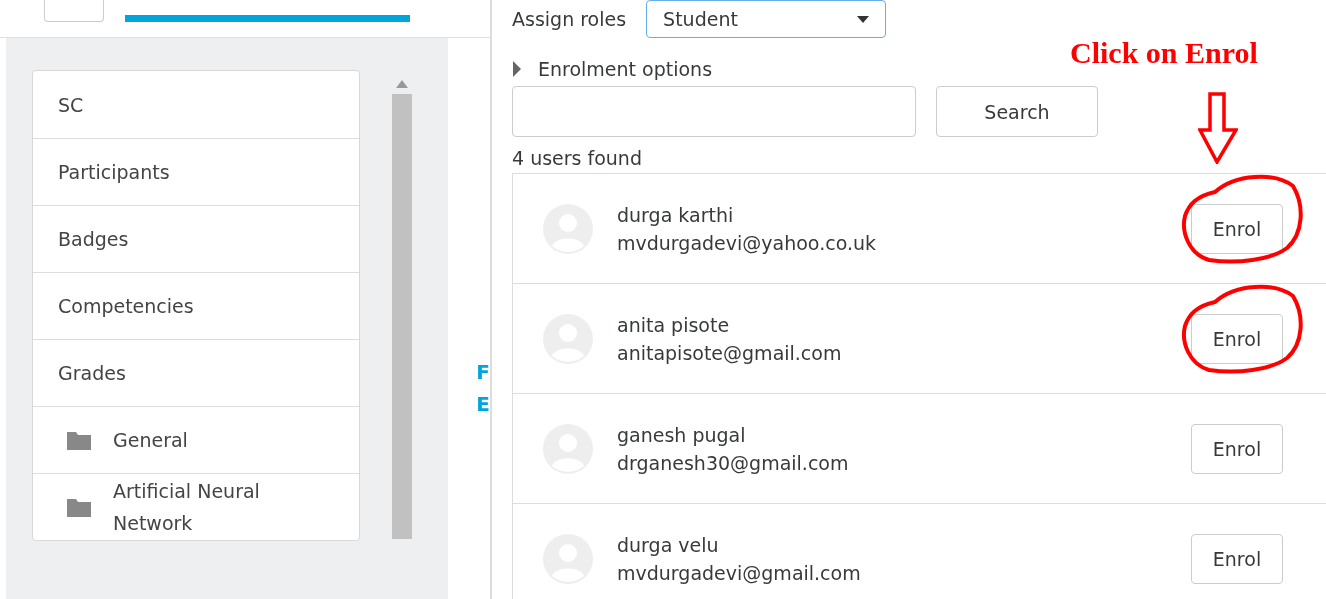  What do you see at coordinates (402, 84) in the screenshot?
I see `scroll-up-icon` at bounding box center [402, 84].